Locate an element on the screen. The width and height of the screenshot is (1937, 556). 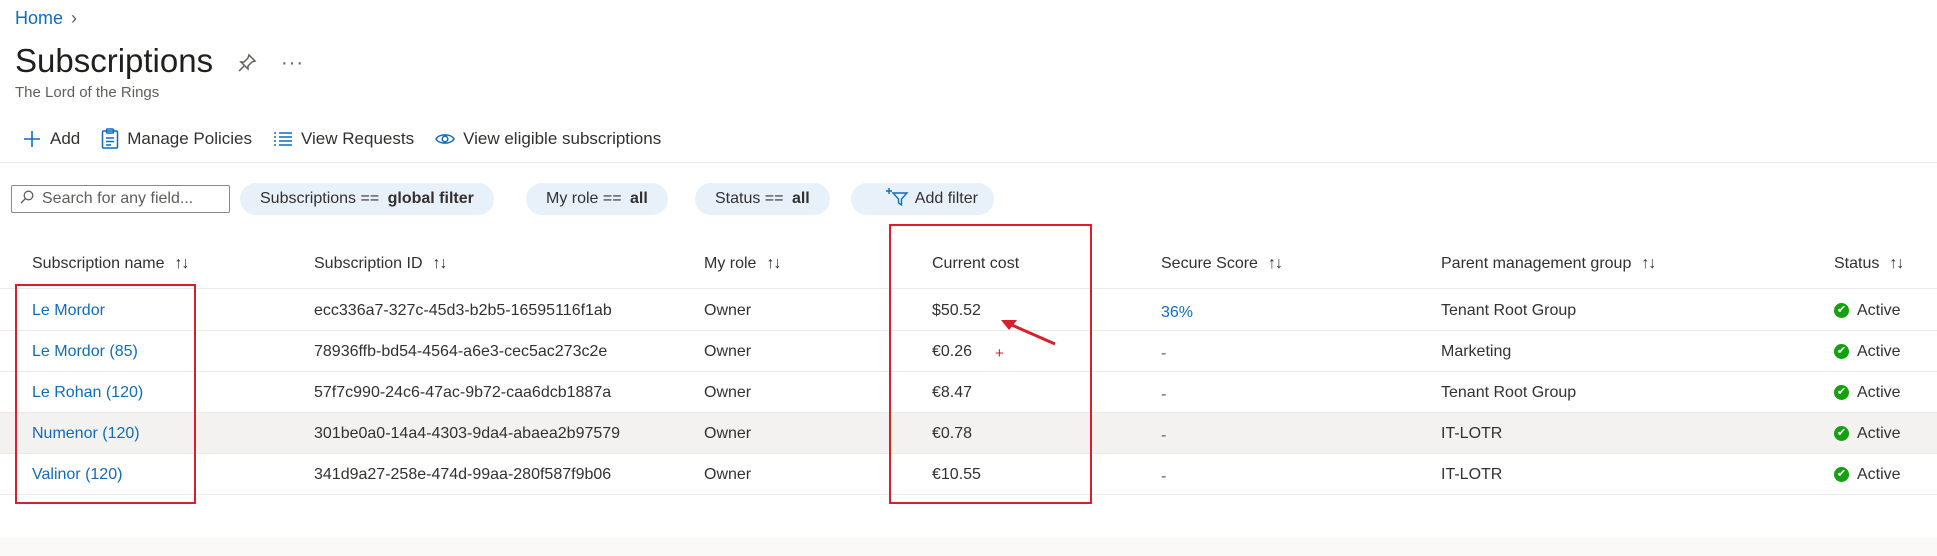
column-header-my-role: My role ↑↓ is located at coordinates (742, 264).